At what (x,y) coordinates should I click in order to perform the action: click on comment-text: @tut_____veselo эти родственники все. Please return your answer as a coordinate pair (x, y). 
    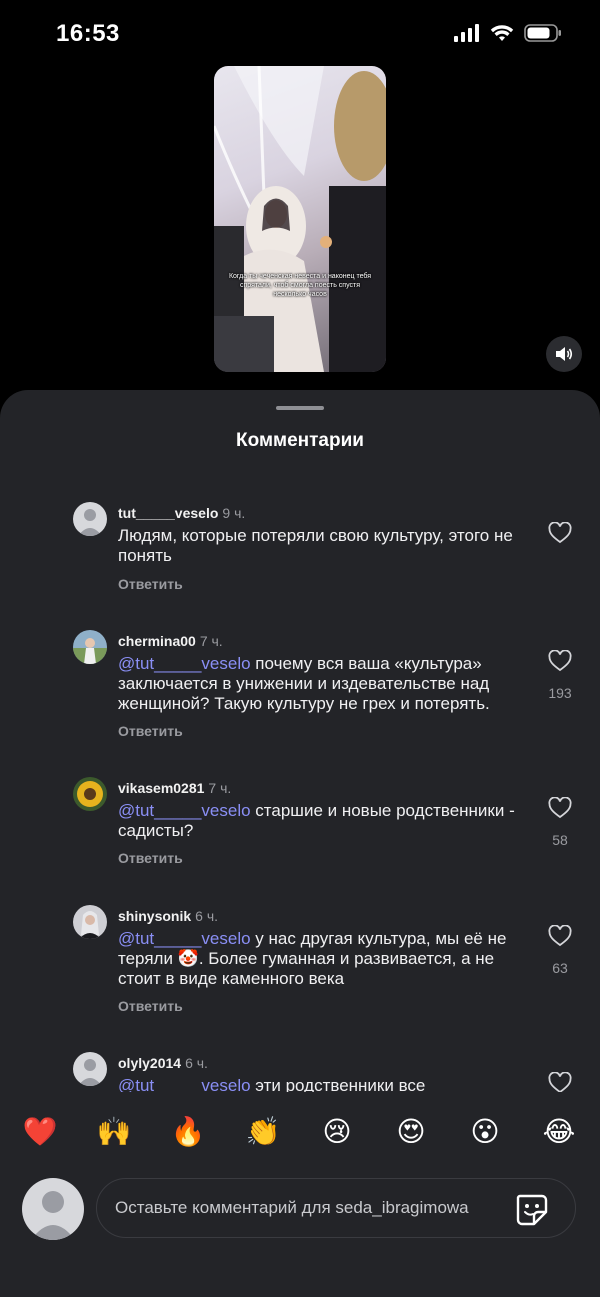
    Looking at the image, I should click on (323, 1084).